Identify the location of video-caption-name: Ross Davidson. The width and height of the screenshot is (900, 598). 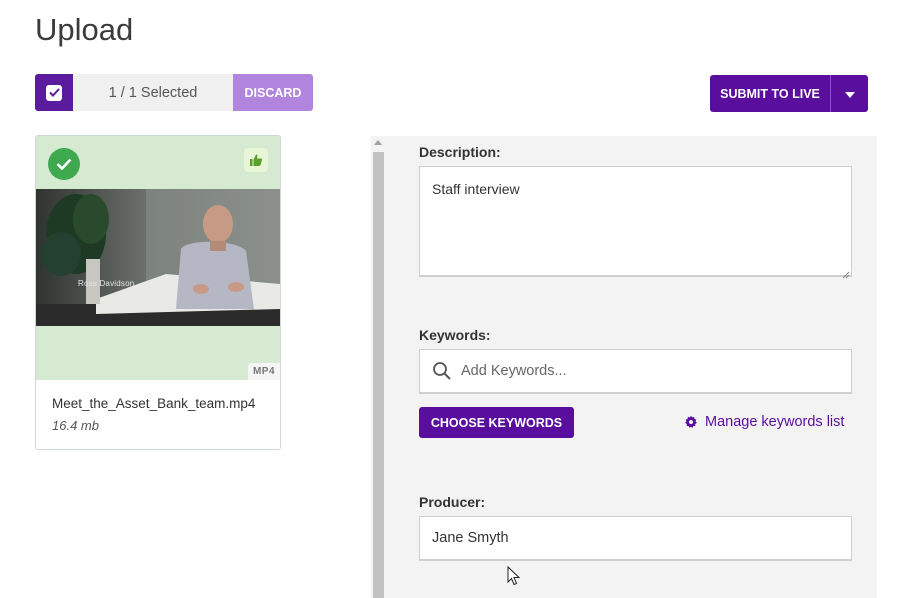
(106, 283).